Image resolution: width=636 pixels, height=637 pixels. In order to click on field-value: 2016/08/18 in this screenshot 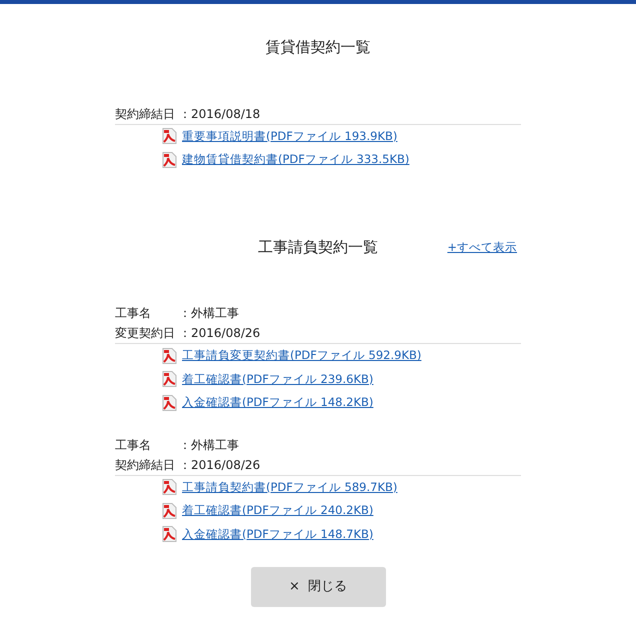, I will do `click(225, 114)`.